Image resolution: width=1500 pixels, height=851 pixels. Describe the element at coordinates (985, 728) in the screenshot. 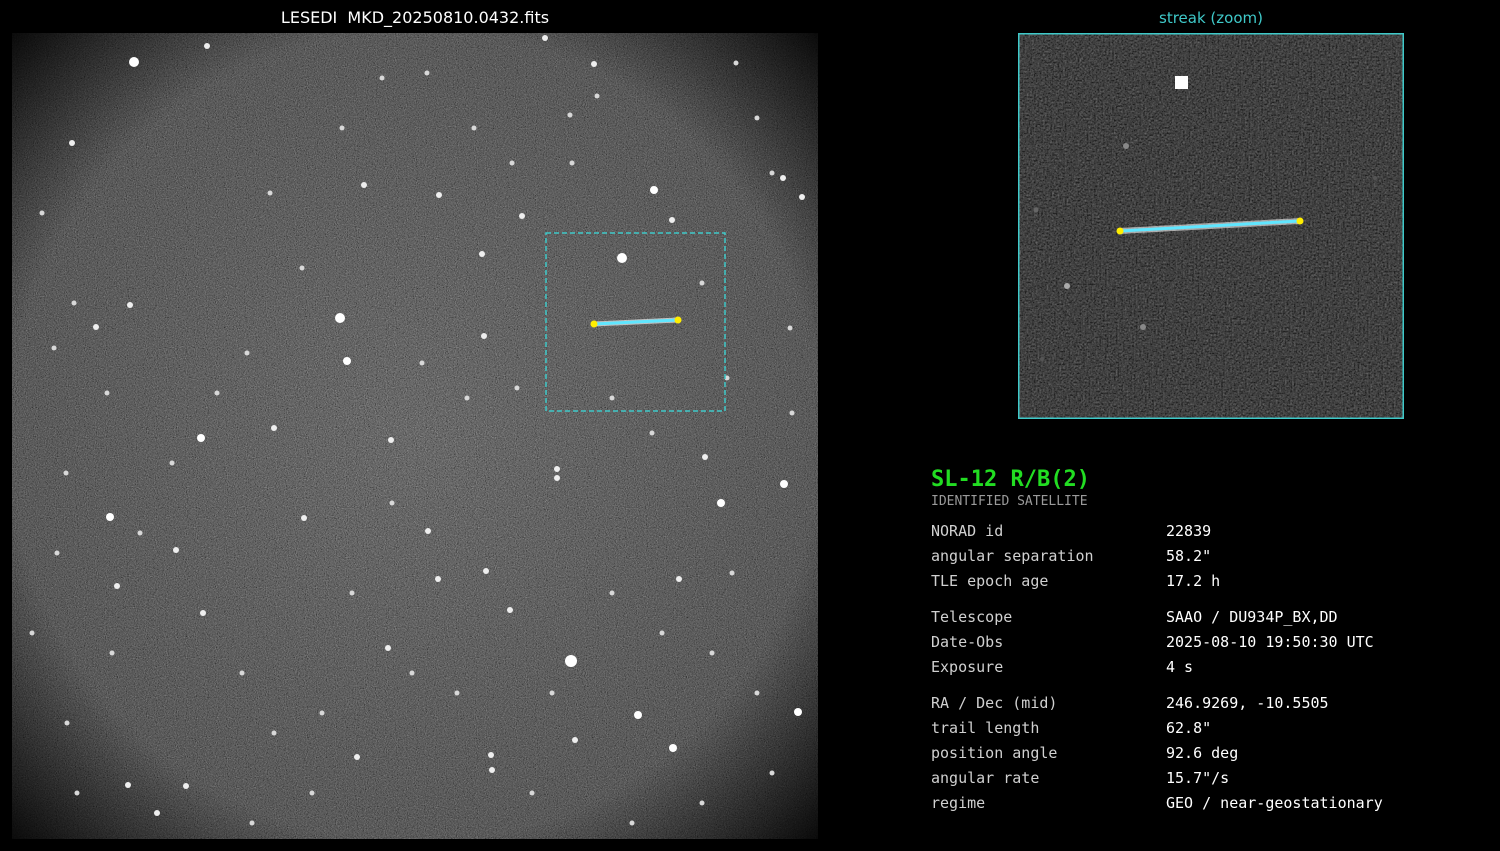

I see `info-label: trail length` at that location.